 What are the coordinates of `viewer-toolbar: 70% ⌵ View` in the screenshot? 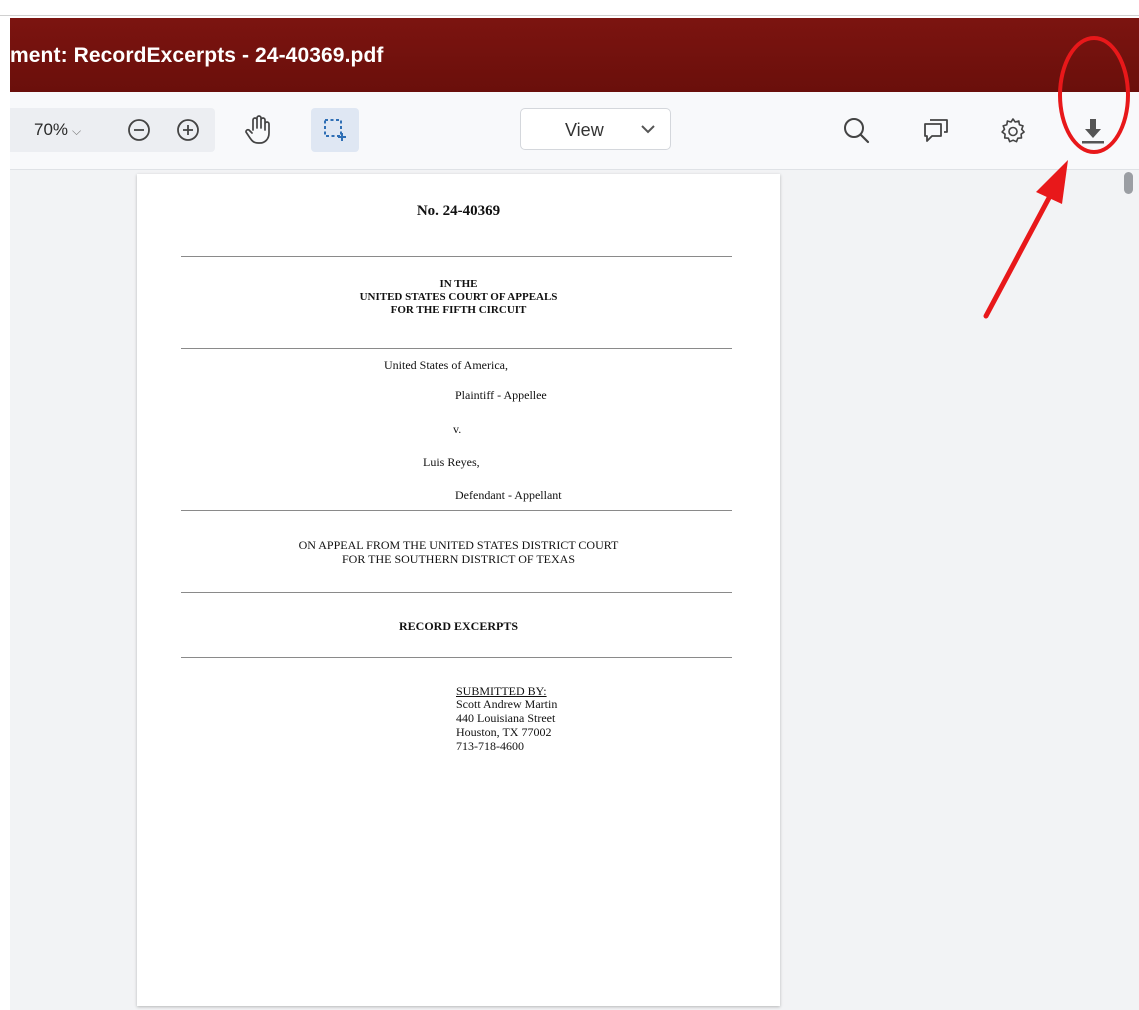 It's located at (574, 131).